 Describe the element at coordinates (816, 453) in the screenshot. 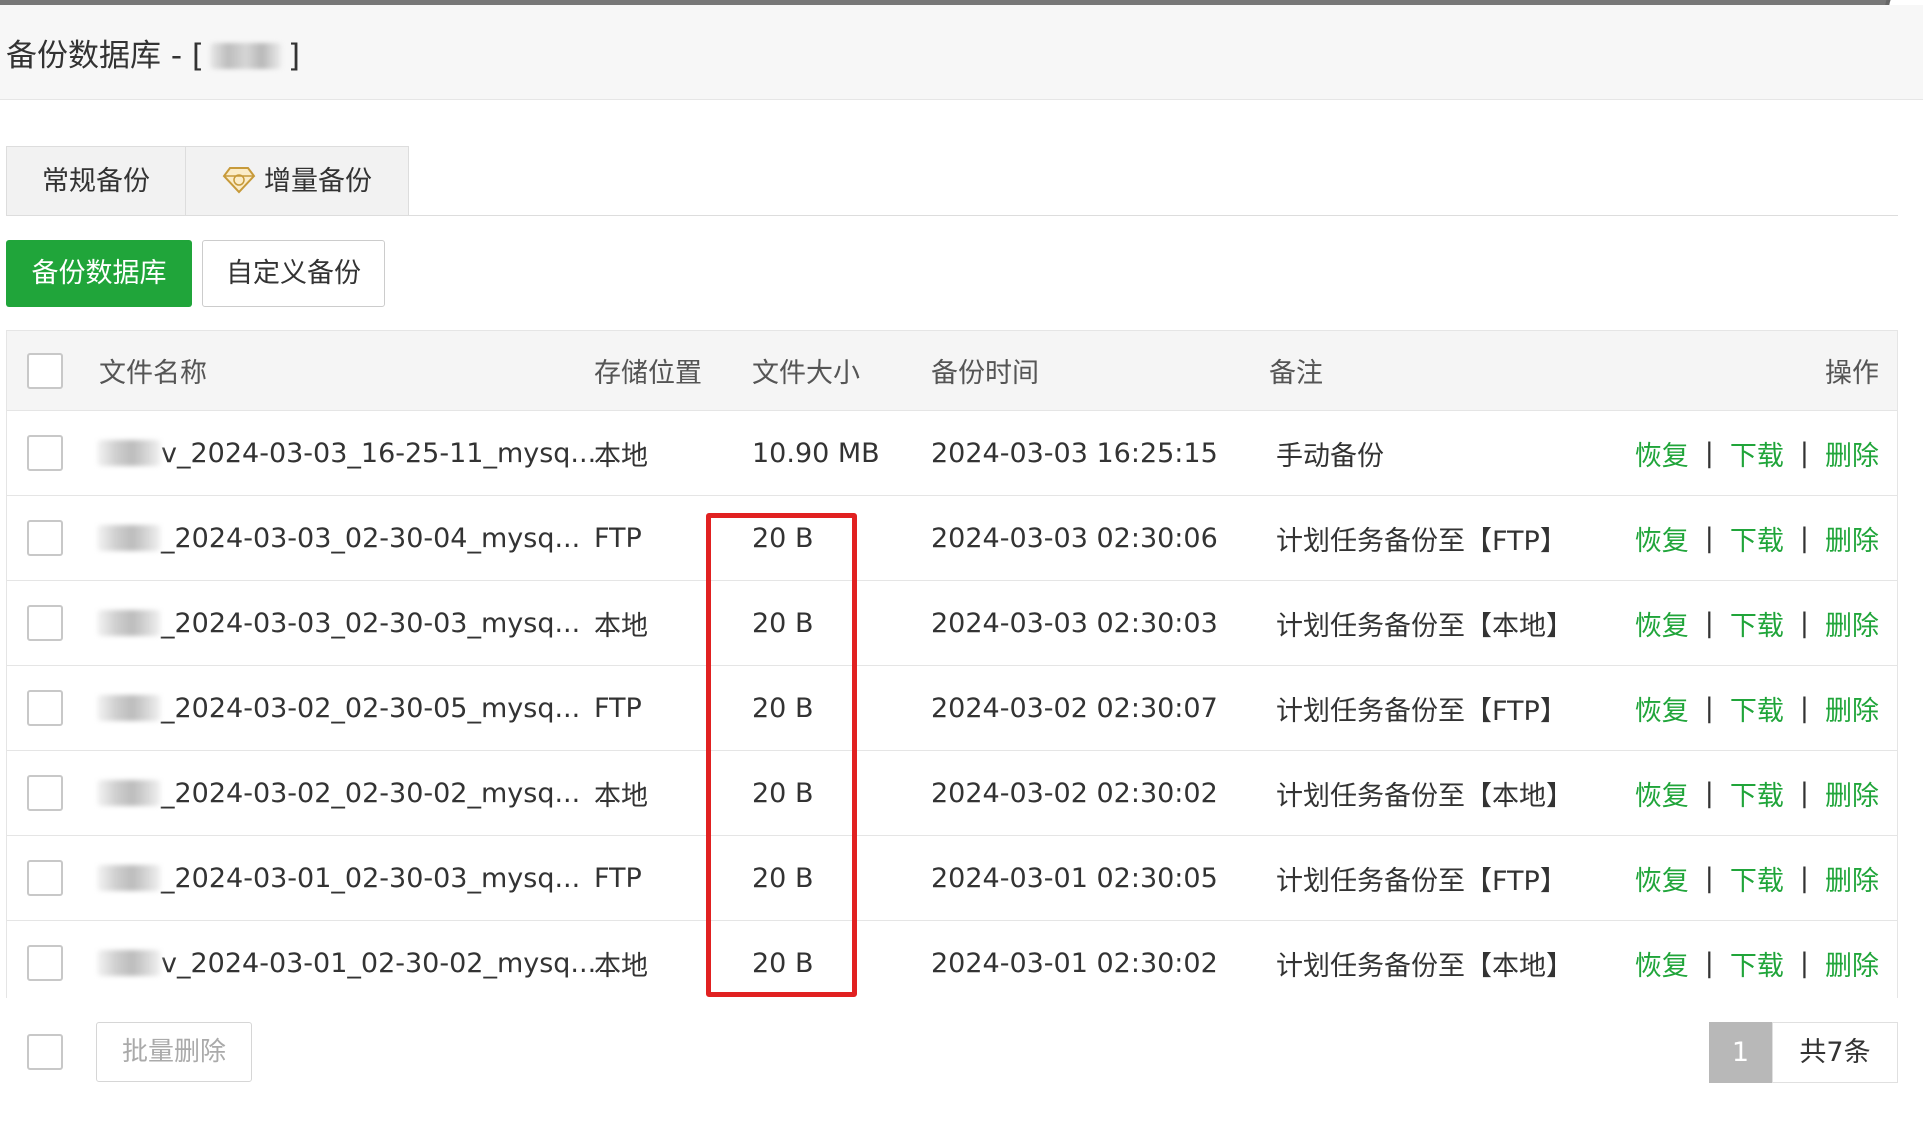

I see `size-cell: 10.90 MB` at that location.